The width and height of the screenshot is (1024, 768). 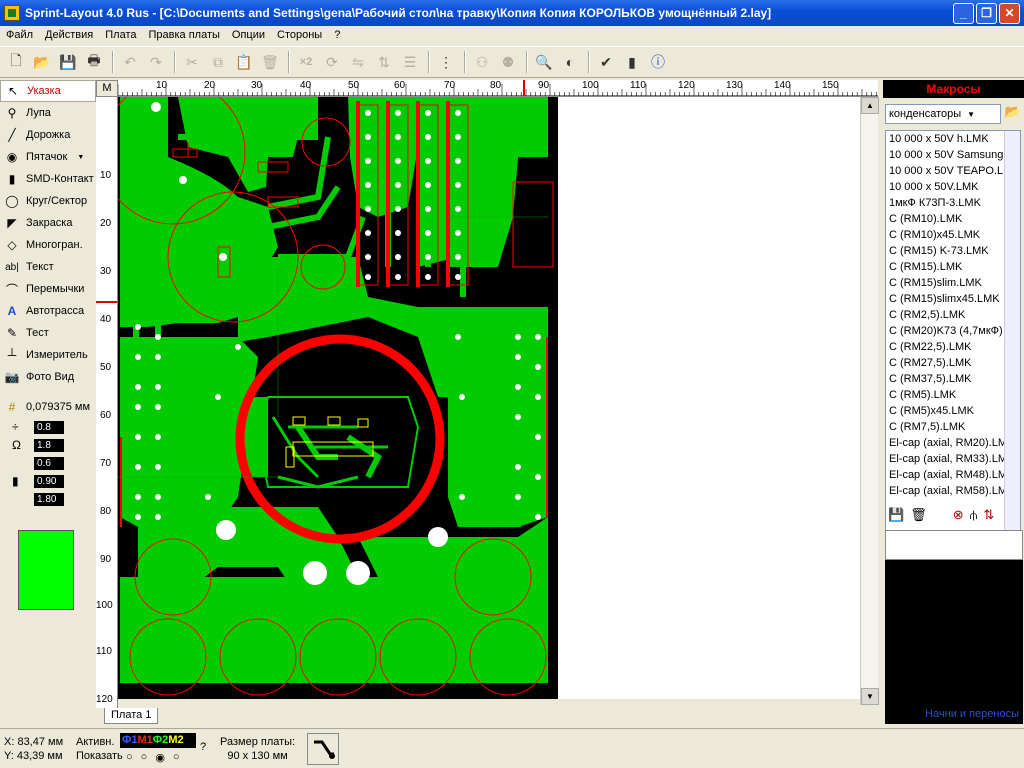 What do you see at coordinates (953, 203) in the screenshot?
I see `list-item: 1мкФ К73П-3.LMK` at bounding box center [953, 203].